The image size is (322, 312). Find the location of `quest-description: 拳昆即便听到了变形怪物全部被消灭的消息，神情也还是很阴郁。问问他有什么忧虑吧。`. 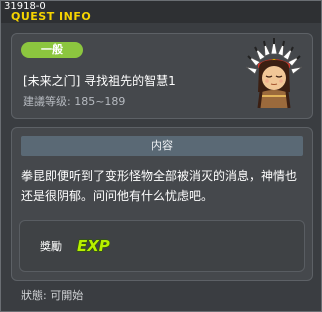

quest-description: 拳昆即便听到了变形怪物全部被消灭的消息，神情也还是很阴郁。问问他有什么忧虑吧。 is located at coordinates (159, 186).